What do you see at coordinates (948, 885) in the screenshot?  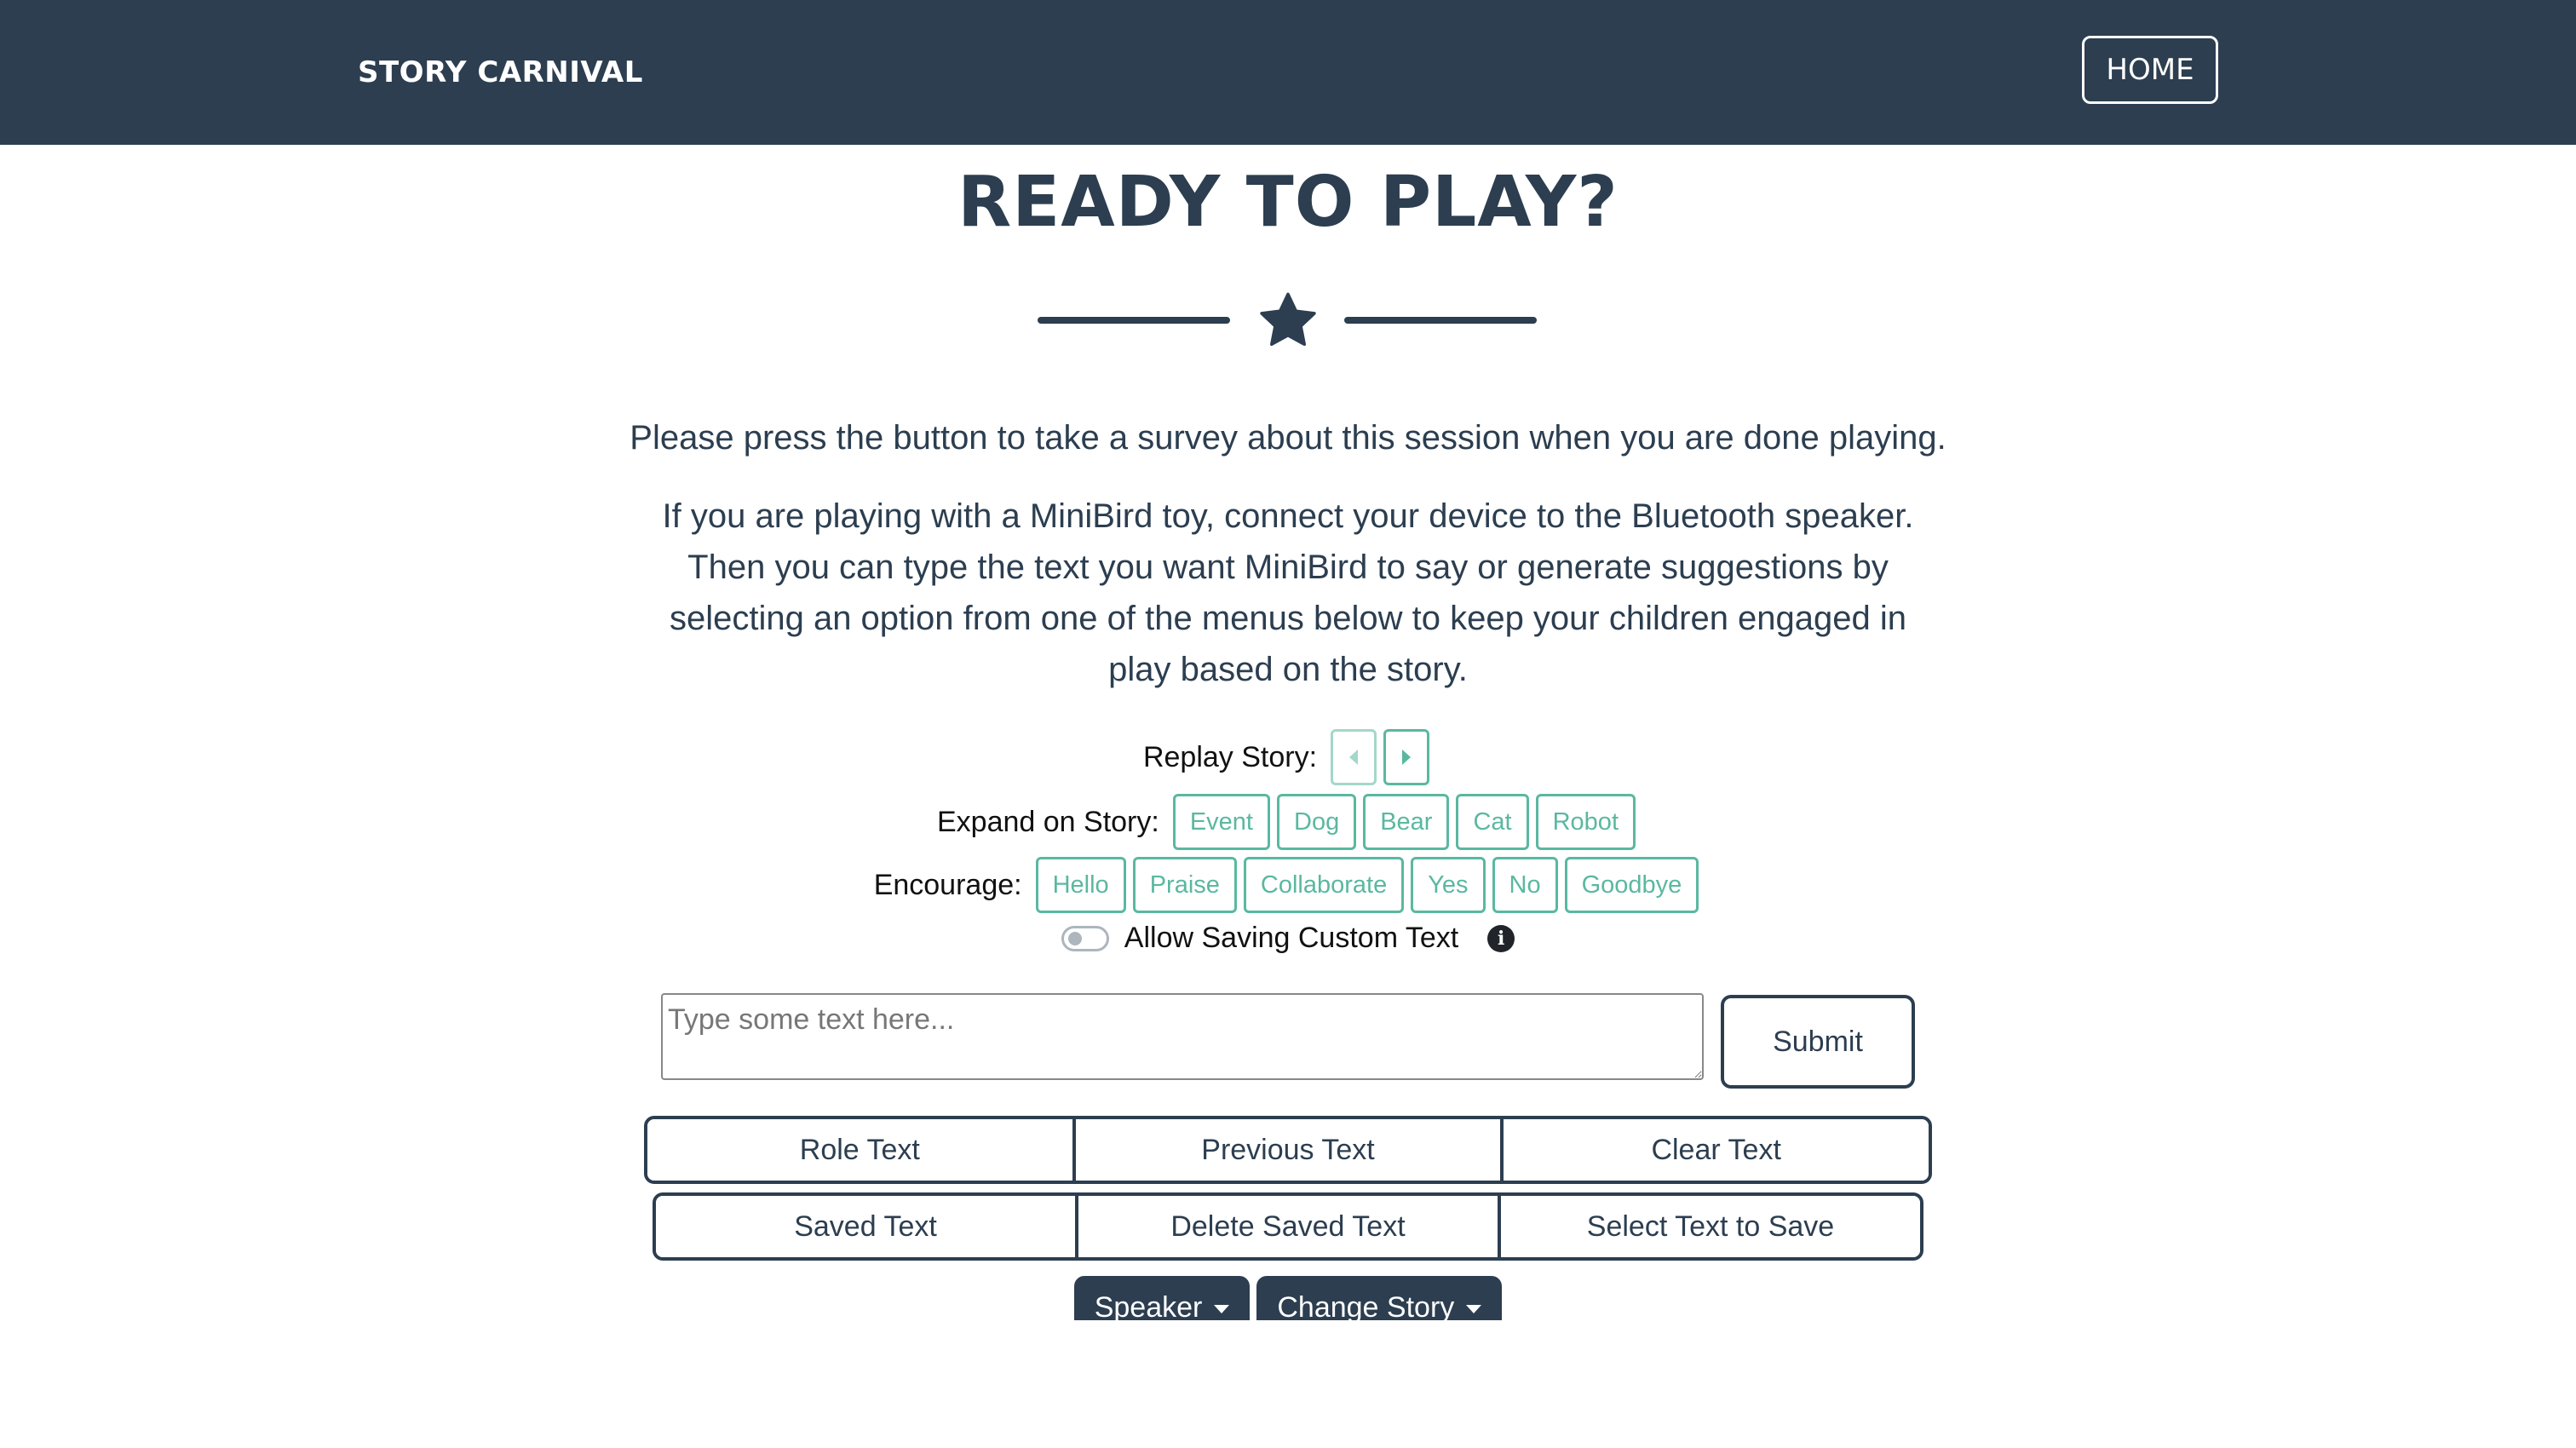 I see `encourage-label: Encourage:` at bounding box center [948, 885].